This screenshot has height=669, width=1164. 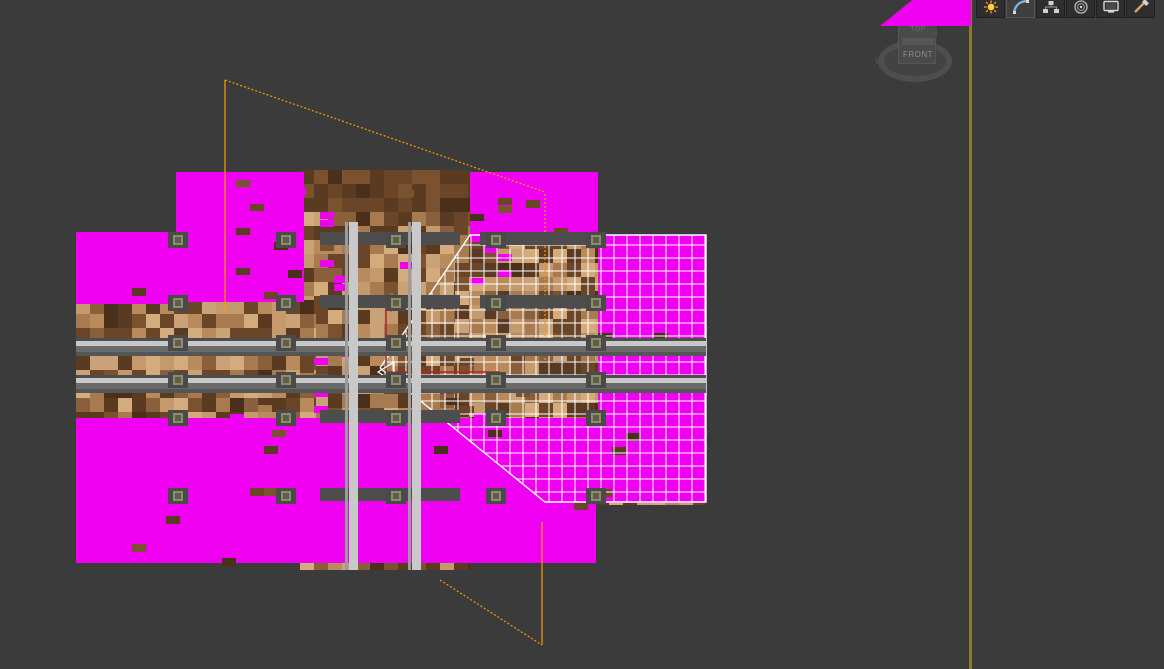 I want to click on hierarchy-tab, so click(x=1050, y=9).